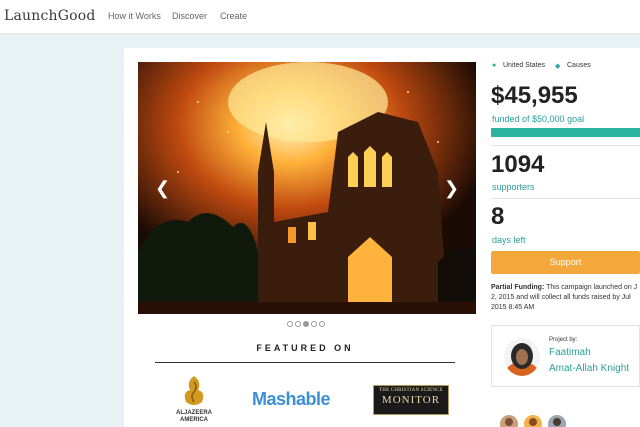  Describe the element at coordinates (320, 17) in the screenshot. I see `top-navigation-bar: LaunchGood How it Works Discover Create` at that location.